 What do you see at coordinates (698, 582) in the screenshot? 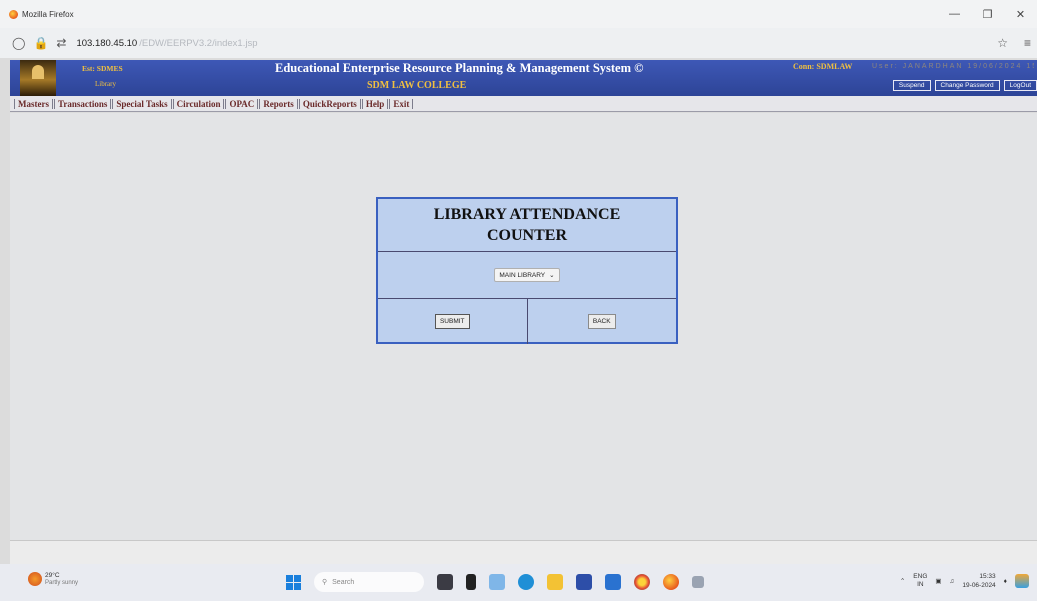
I see `app-icon` at bounding box center [698, 582].